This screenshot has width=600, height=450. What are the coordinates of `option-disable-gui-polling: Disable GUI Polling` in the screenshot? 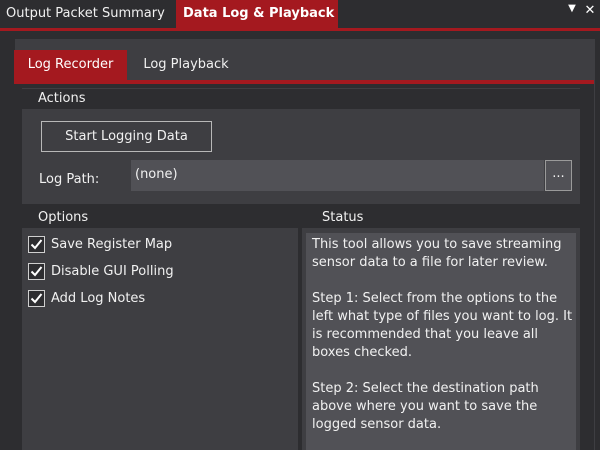 It's located at (101, 271).